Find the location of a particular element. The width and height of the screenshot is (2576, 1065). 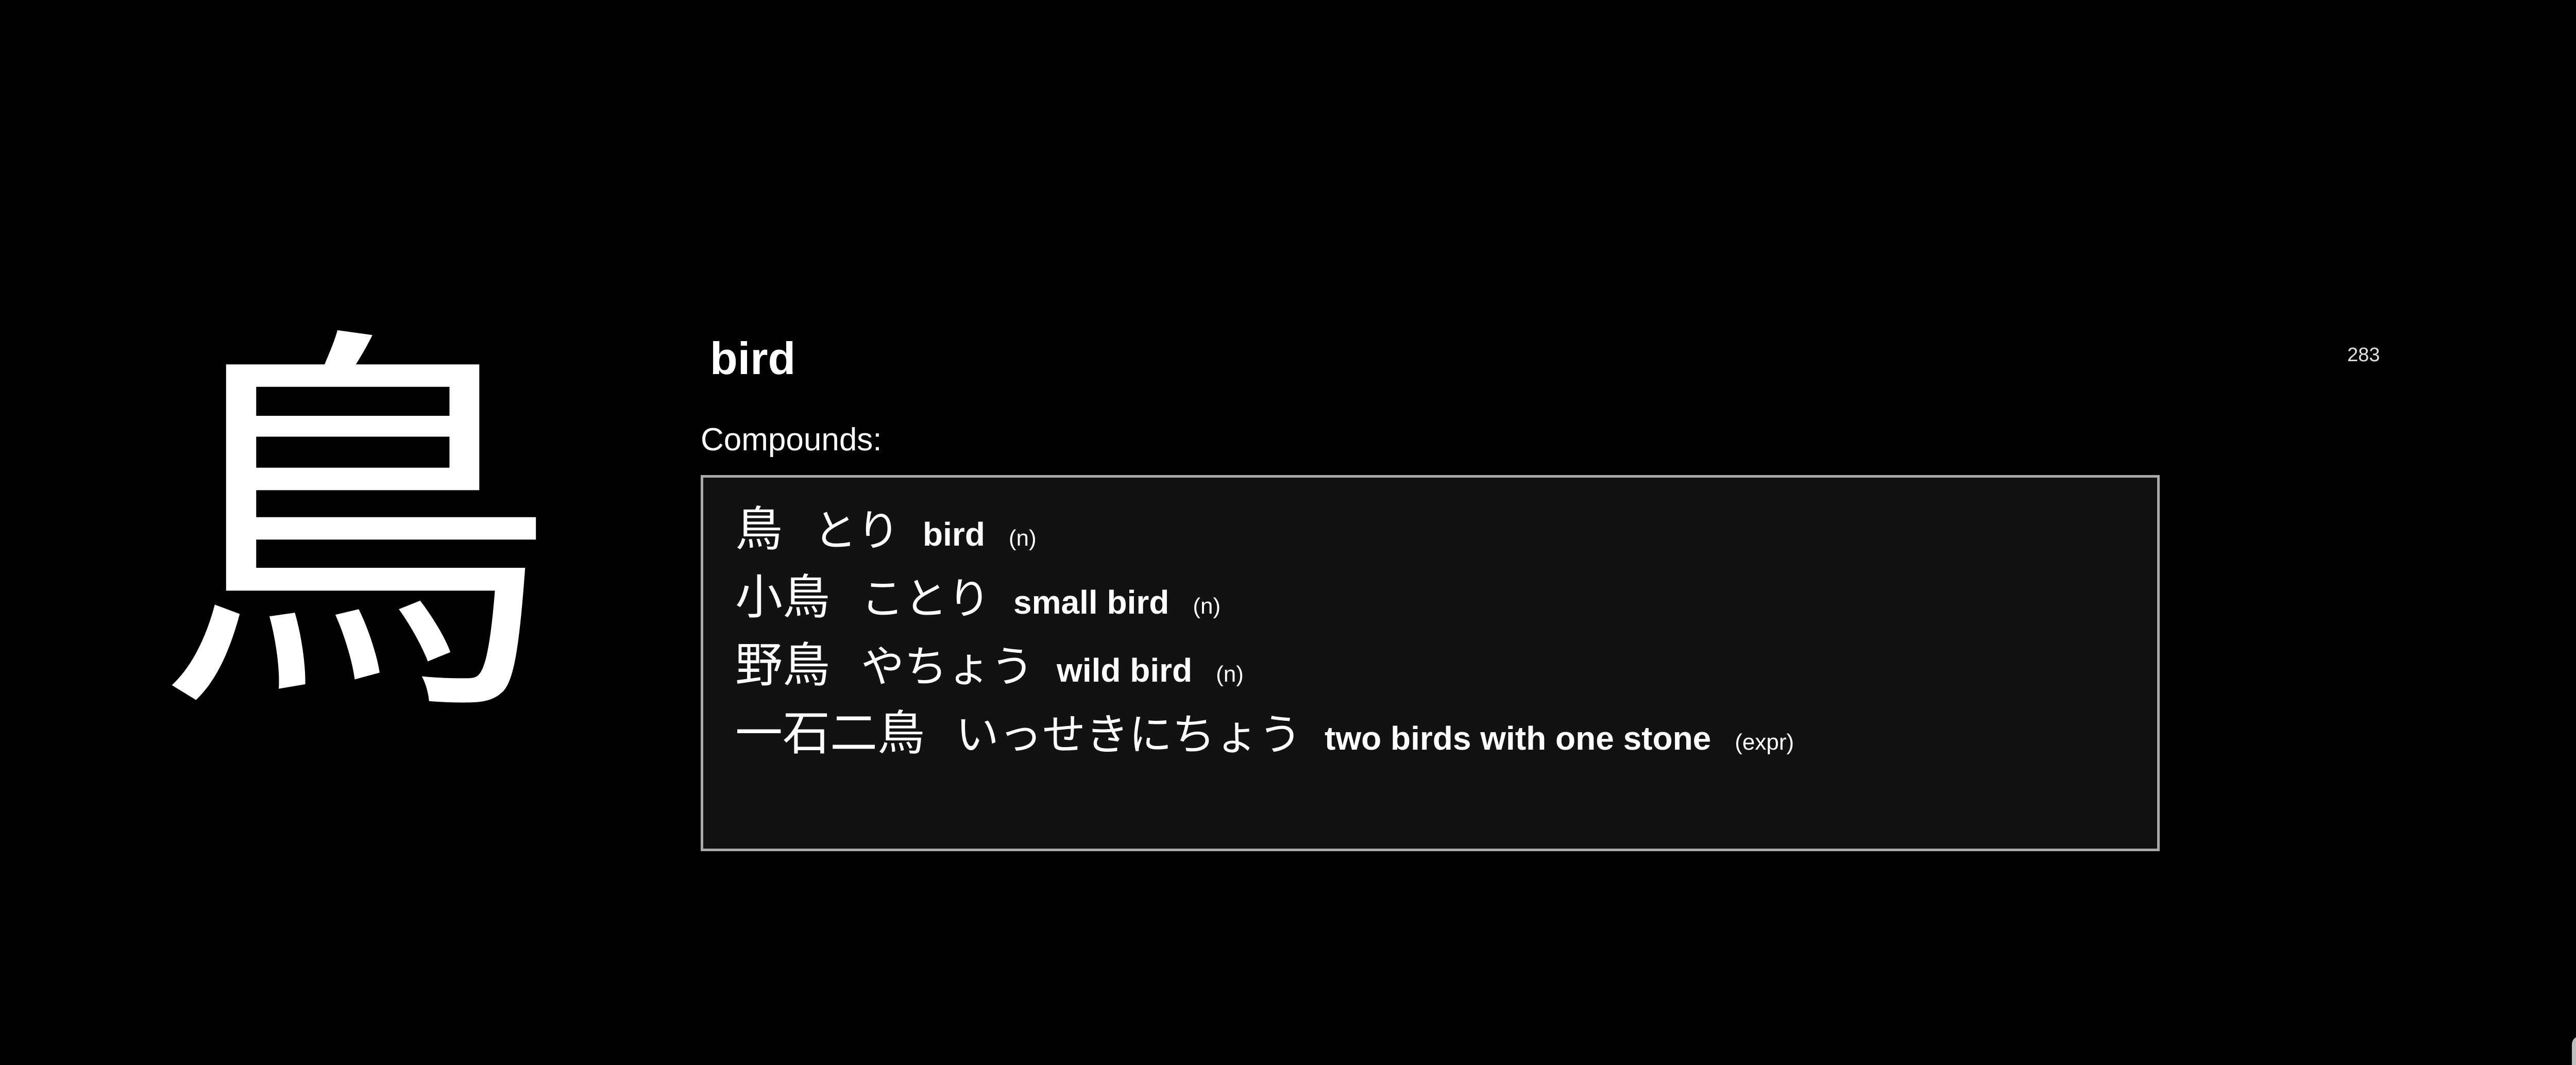

compound-row: 小鳥 ことり small bird (n) is located at coordinates (1446, 593).